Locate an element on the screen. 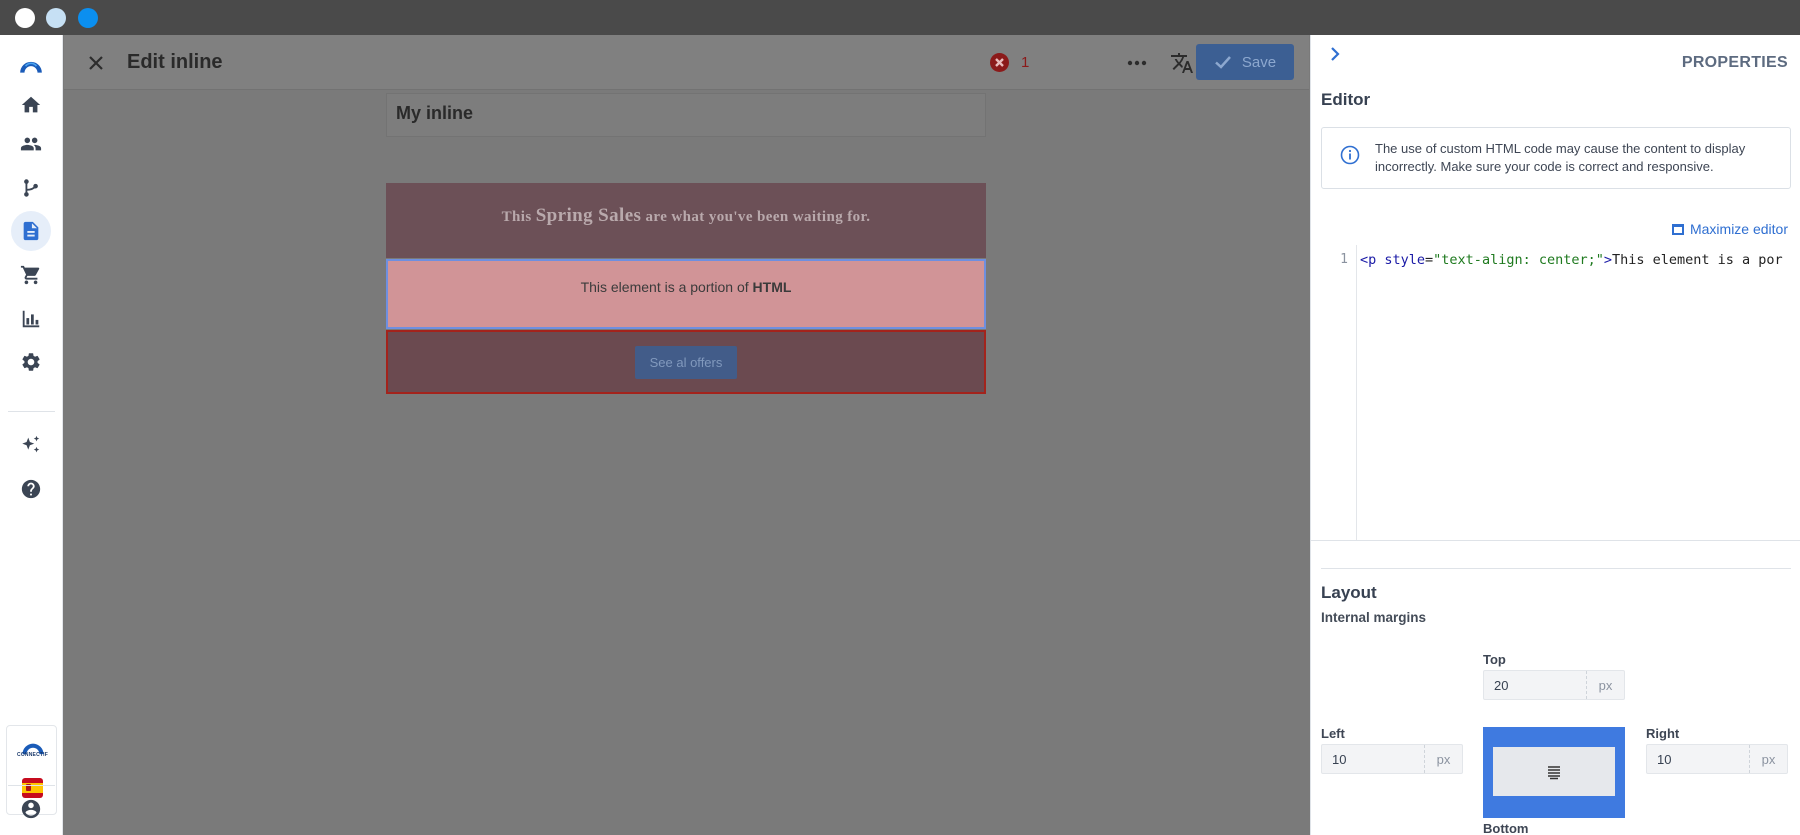 Image resolution: width=1800 pixels, height=835 pixels. code-tag-close: > is located at coordinates (1607, 260).